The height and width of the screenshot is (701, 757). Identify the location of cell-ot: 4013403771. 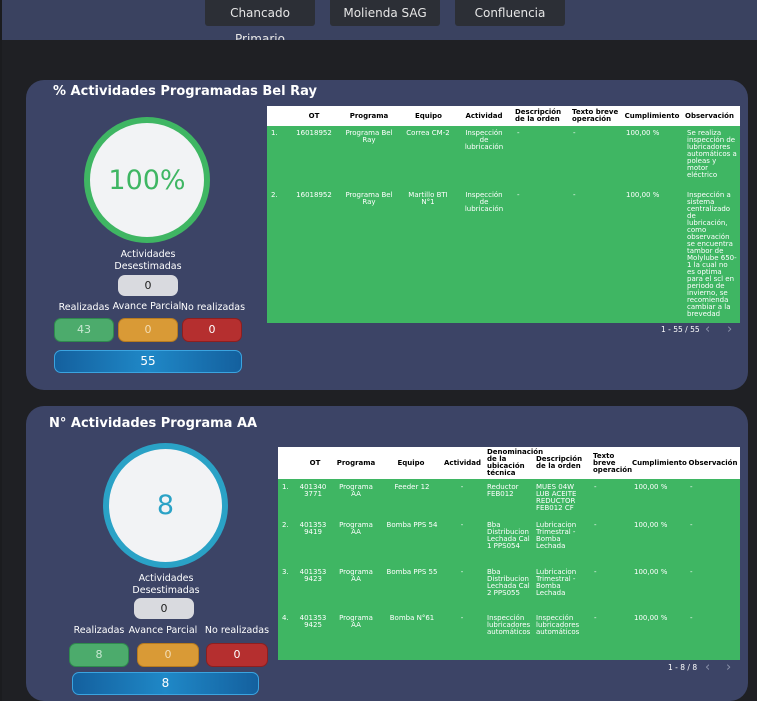
(313, 490).